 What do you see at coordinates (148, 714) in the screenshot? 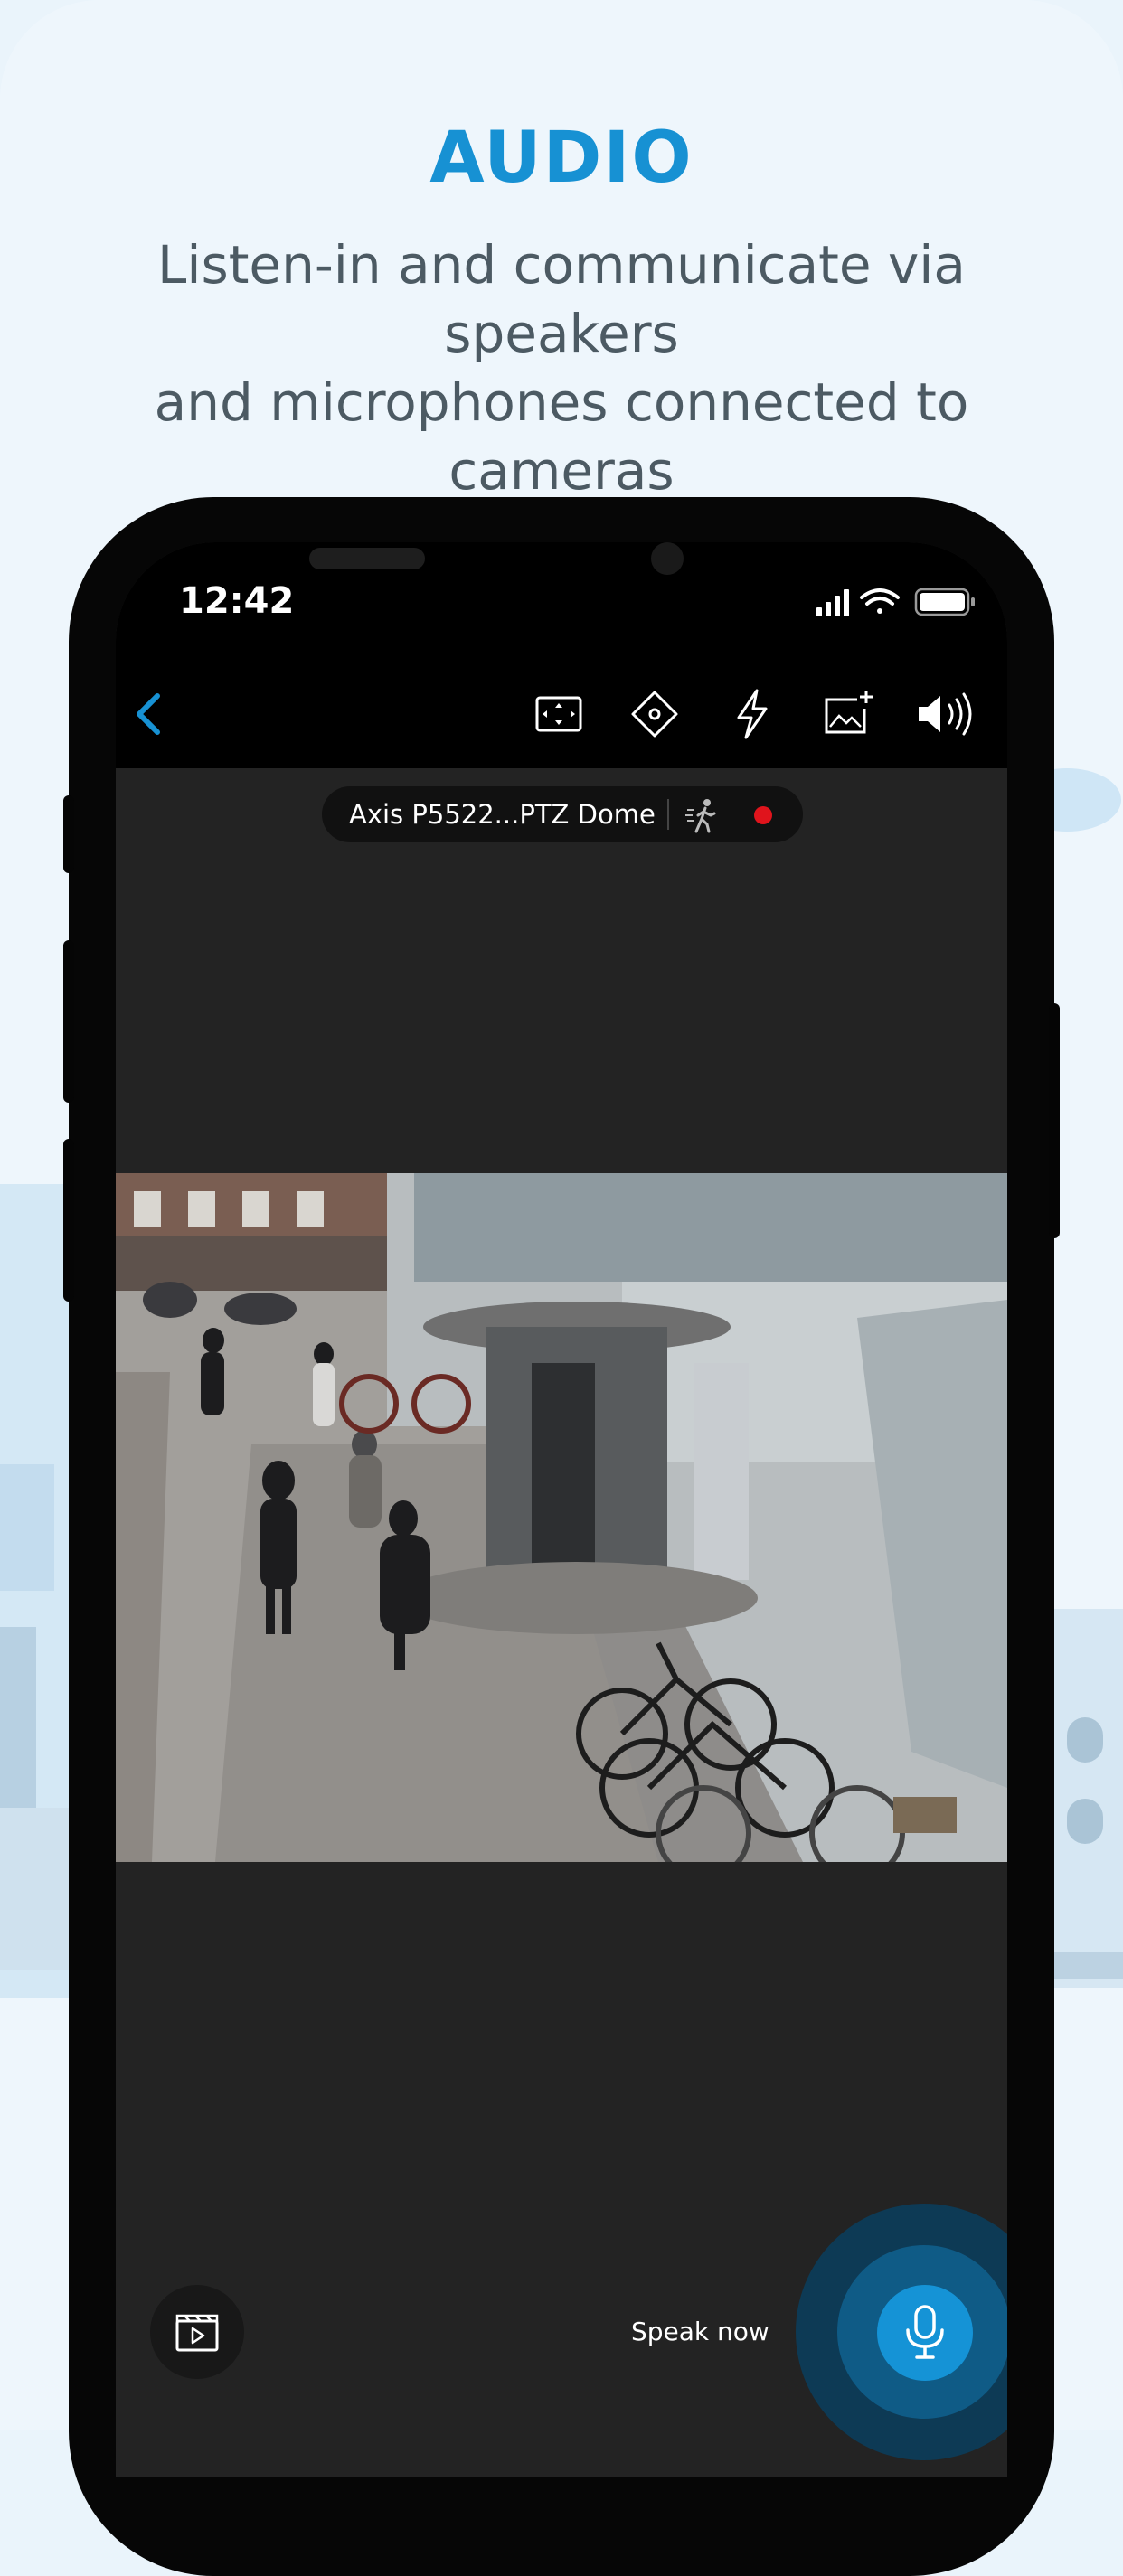
I see `chevron-left-icon` at bounding box center [148, 714].